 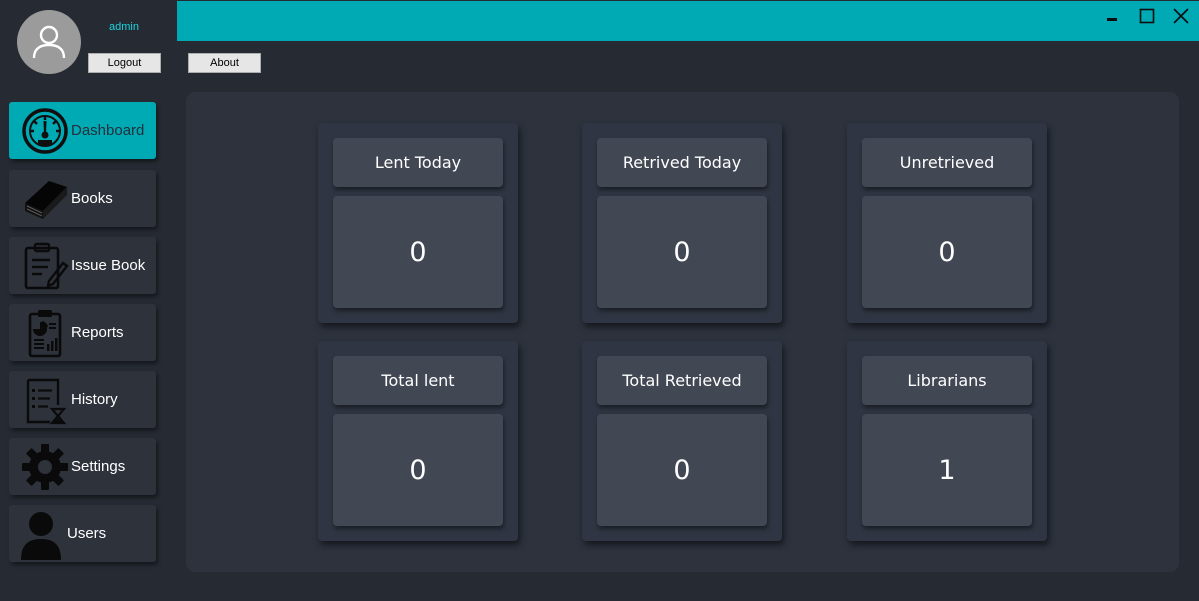 I want to click on stat-card-title: Total Retrieved, so click(x=682, y=380).